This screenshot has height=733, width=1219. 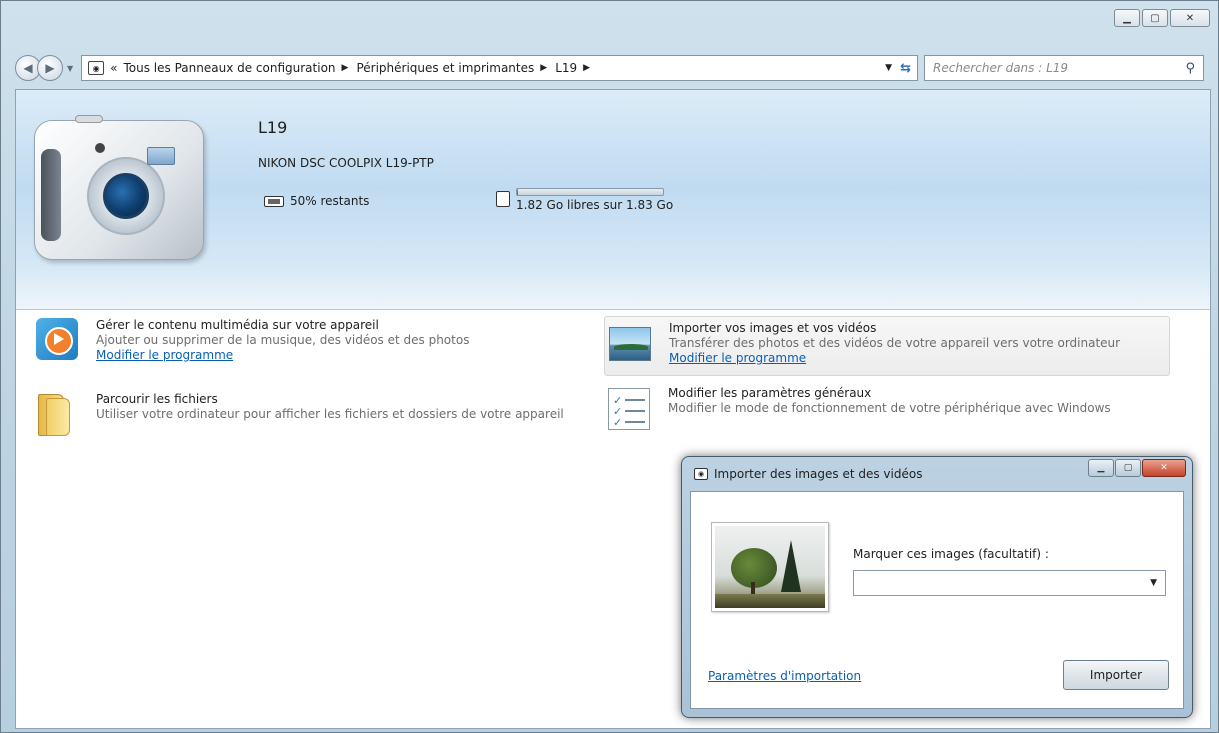 I want to click on checklist-icon: ✓ ✓ ✓, so click(x=629, y=409).